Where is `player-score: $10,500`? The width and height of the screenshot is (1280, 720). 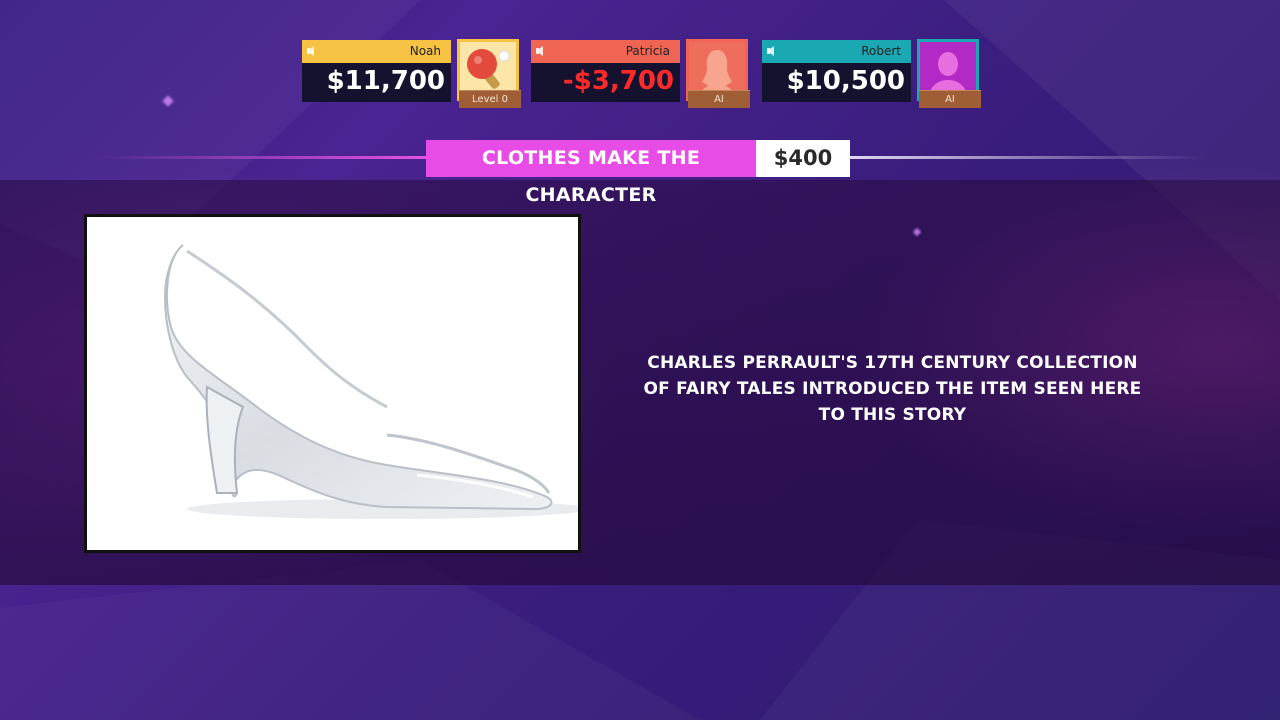 player-score: $10,500 is located at coordinates (845, 81).